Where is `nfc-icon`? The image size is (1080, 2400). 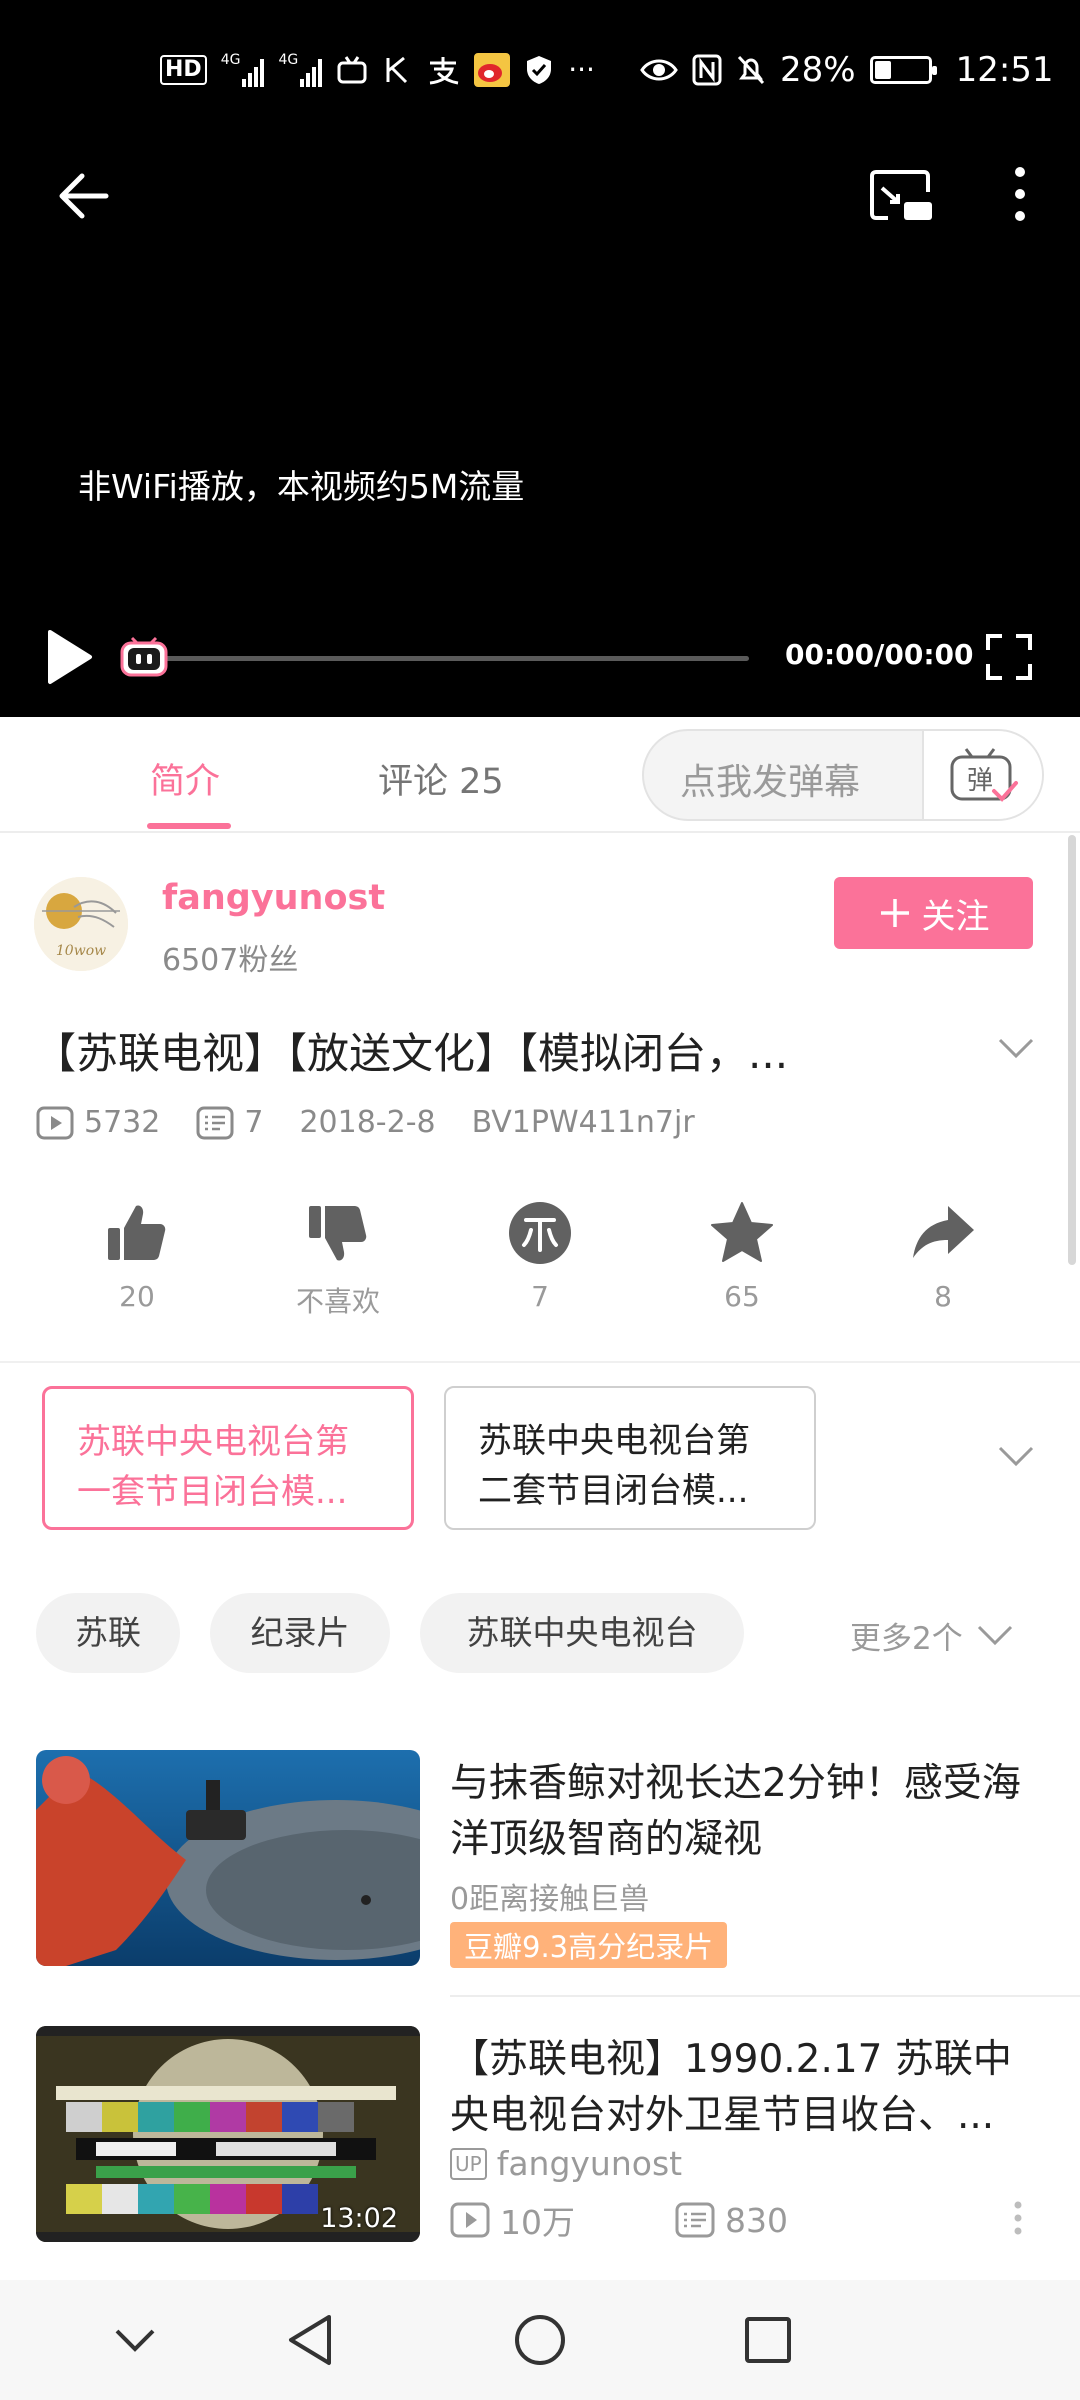 nfc-icon is located at coordinates (707, 70).